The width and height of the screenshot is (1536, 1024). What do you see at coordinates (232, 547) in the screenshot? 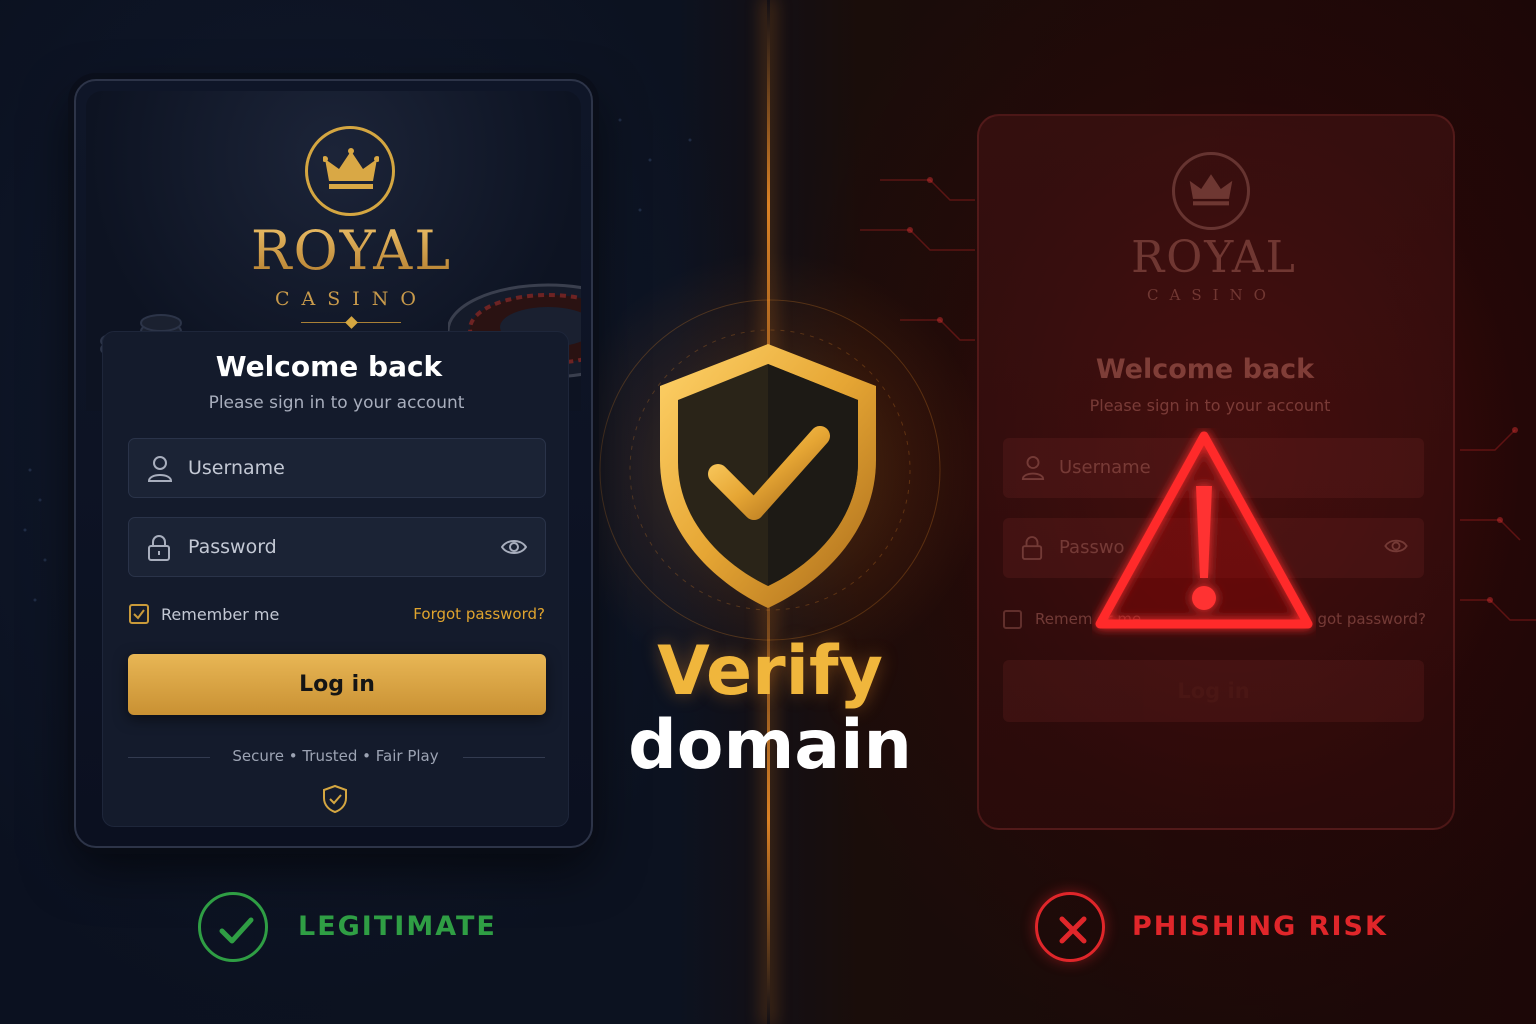
I see `password-placeholder: Password` at bounding box center [232, 547].